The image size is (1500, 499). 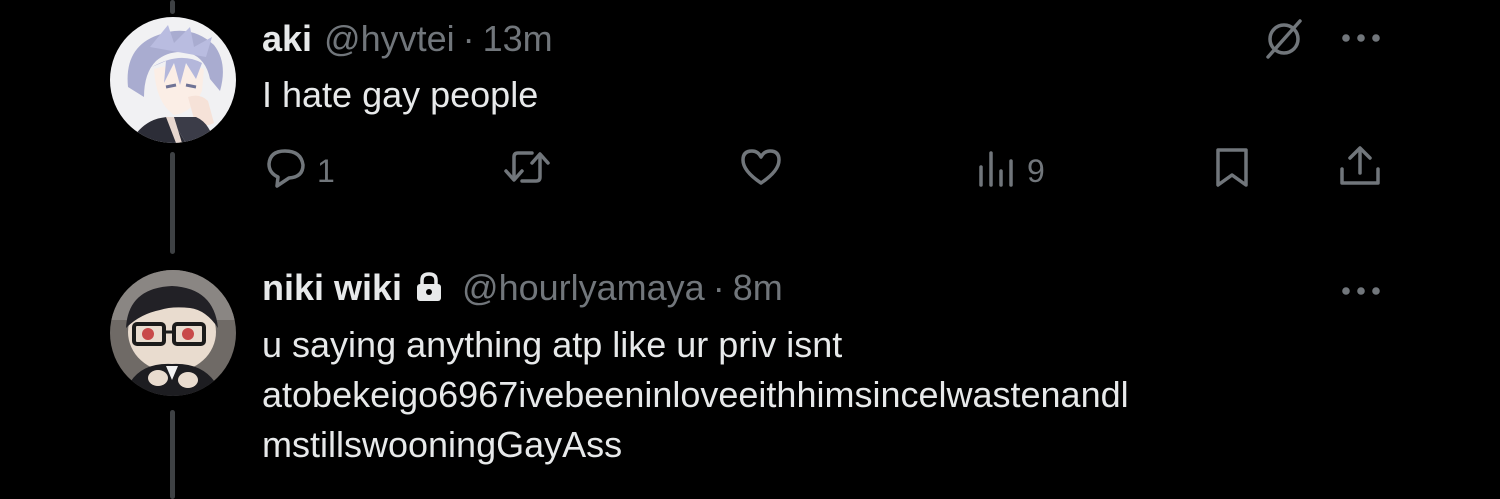 I want to click on thread-line-top, so click(x=172, y=7).